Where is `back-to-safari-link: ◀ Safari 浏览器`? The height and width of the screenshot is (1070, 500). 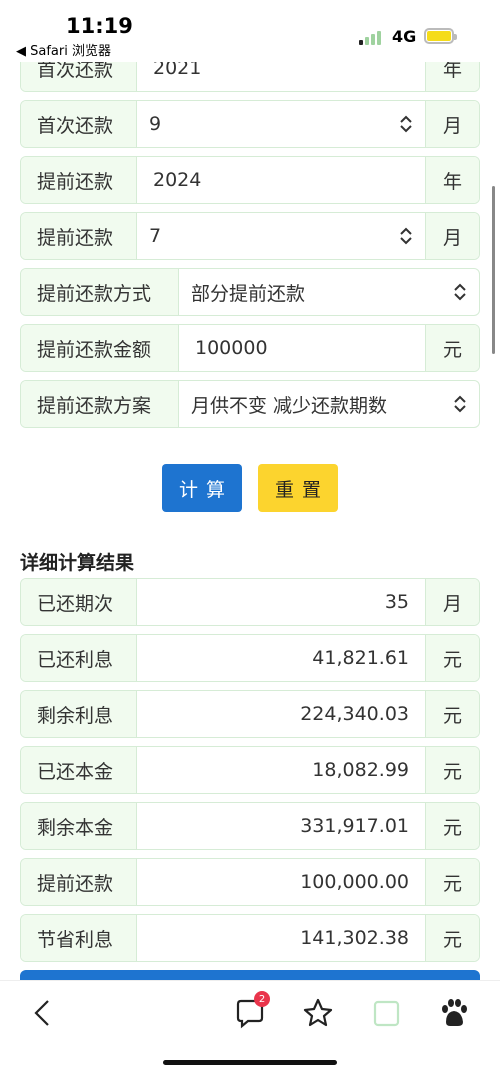 back-to-safari-link: ◀ Safari 浏览器 is located at coordinates (63, 49).